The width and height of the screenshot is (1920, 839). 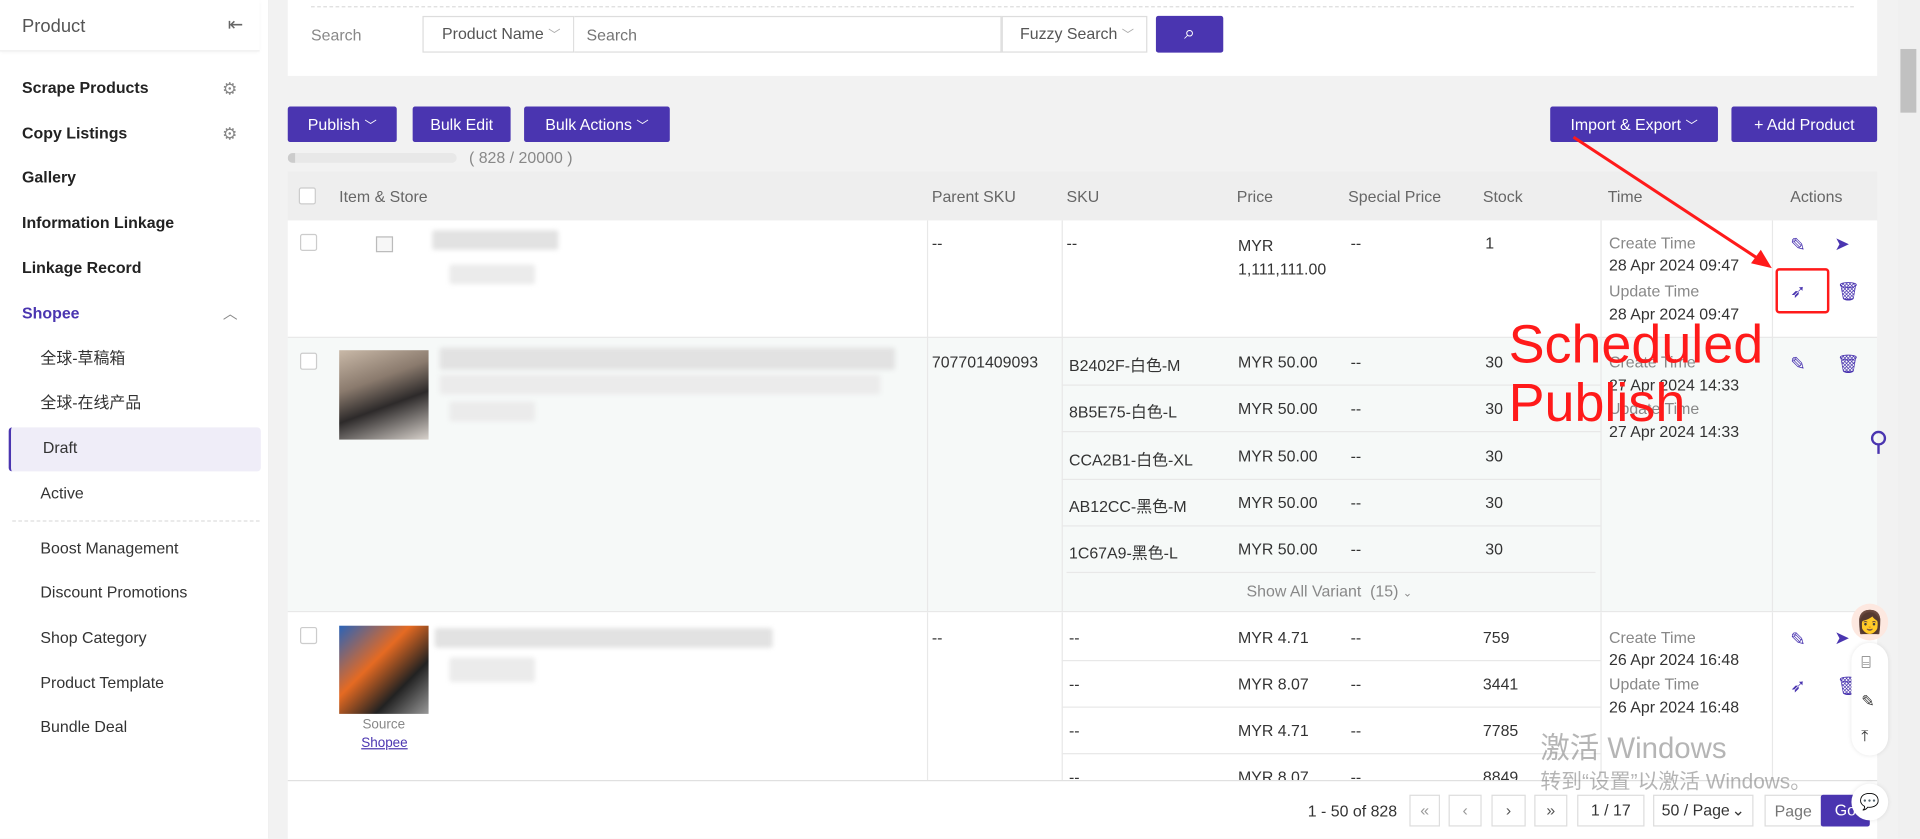 What do you see at coordinates (1597, 403) in the screenshot?
I see `annotation-line: Publish` at bounding box center [1597, 403].